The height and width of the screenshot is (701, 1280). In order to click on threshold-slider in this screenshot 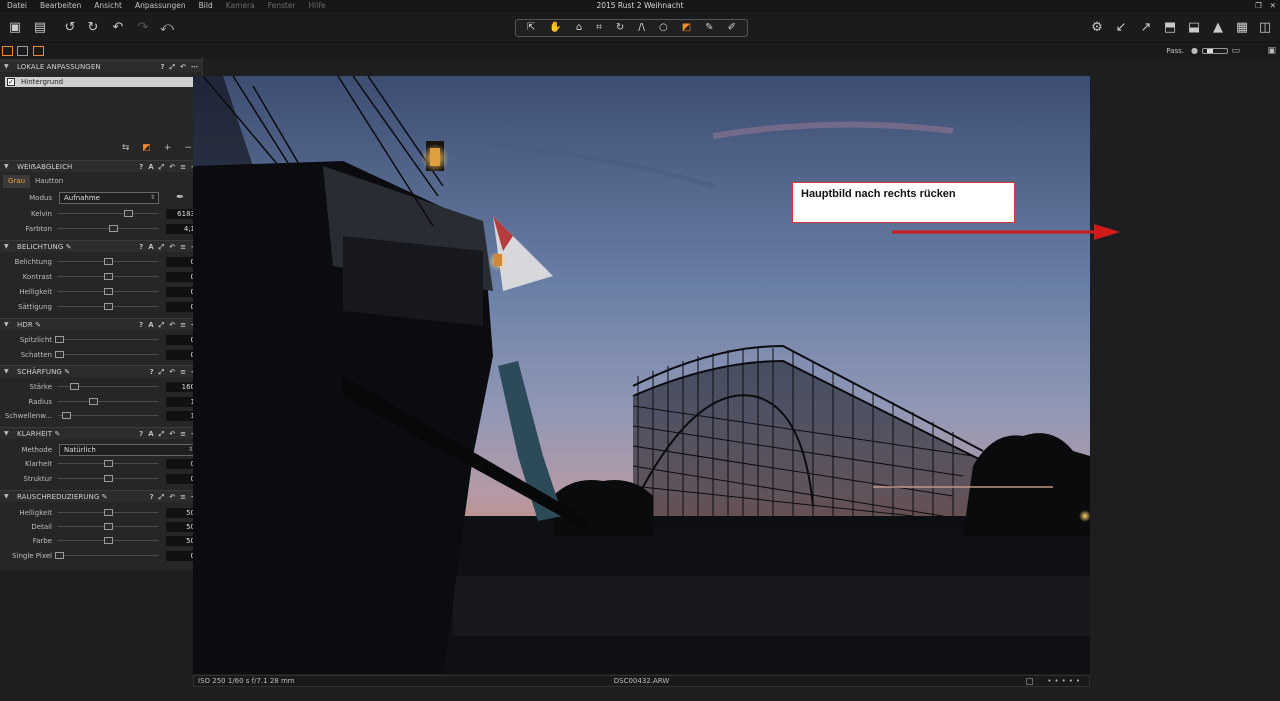, I will do `click(108, 415)`.